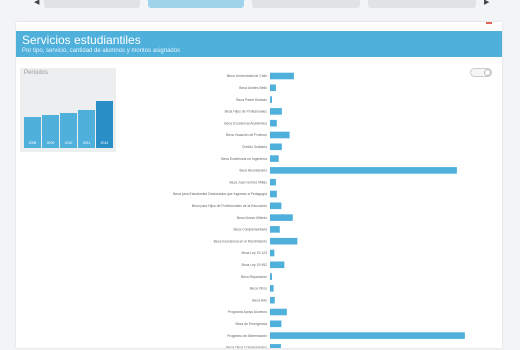  What do you see at coordinates (255, 253) in the screenshot?
I see `category-label: Beca Ley 19.123` at bounding box center [255, 253].